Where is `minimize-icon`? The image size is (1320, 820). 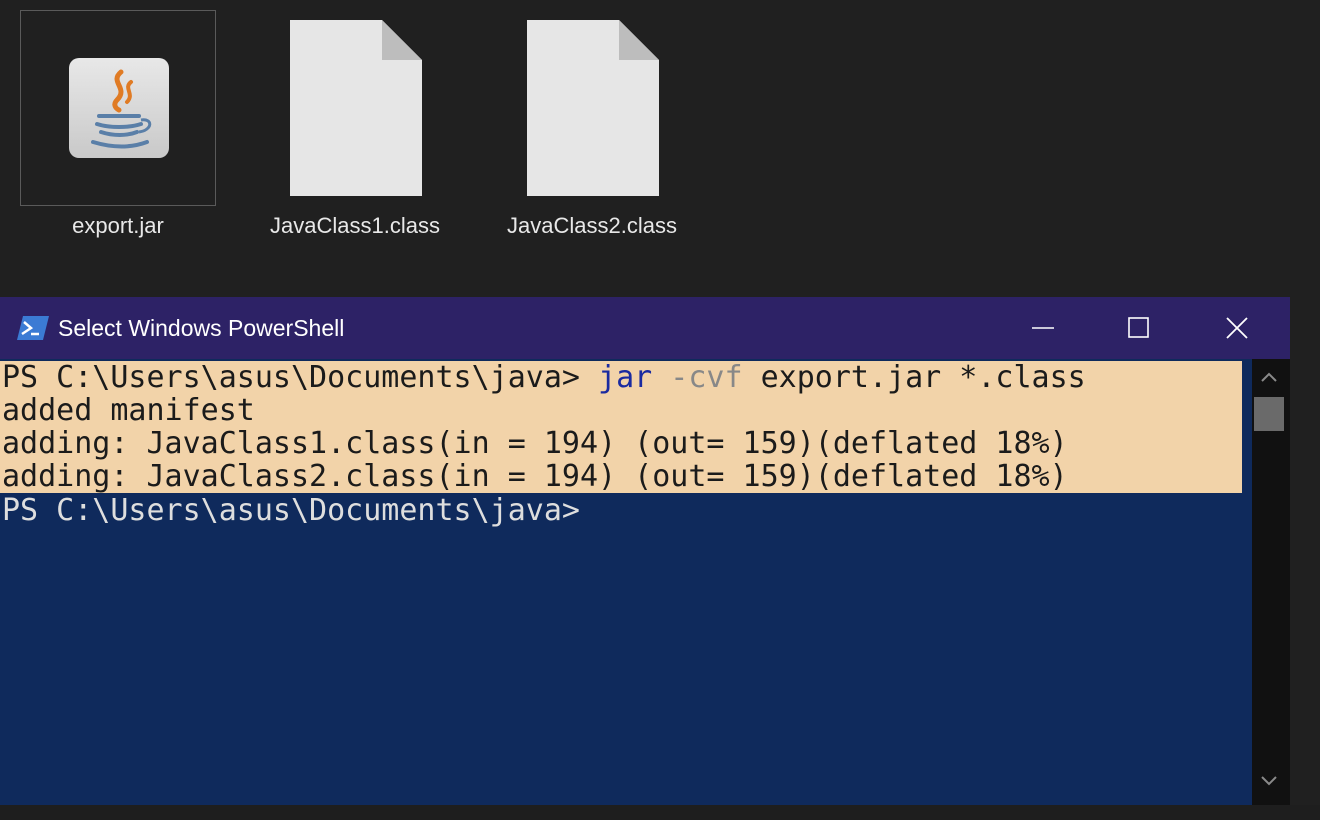 minimize-icon is located at coordinates (1043, 328).